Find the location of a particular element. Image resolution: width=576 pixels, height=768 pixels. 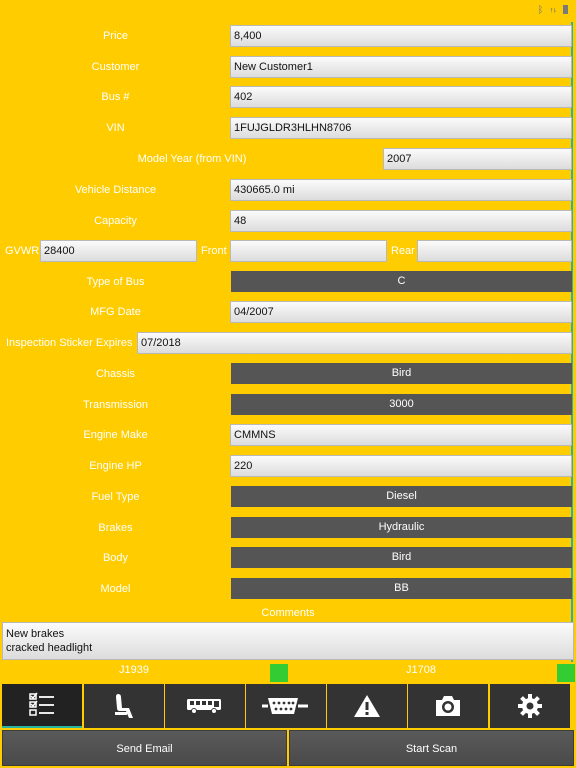

vehicle-distance-row: Vehicle Distance 430665.0 mi is located at coordinates (288, 190).